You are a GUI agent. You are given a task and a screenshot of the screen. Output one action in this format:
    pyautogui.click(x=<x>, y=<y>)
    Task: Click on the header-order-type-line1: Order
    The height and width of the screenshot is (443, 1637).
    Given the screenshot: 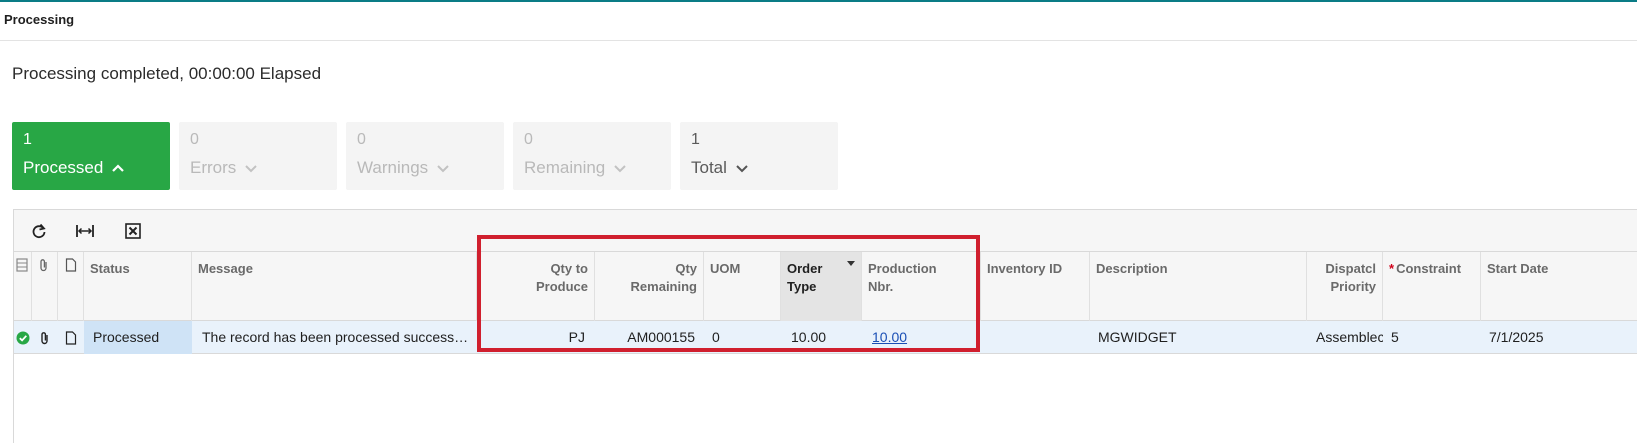 What is the action you would take?
    pyautogui.click(x=805, y=268)
    